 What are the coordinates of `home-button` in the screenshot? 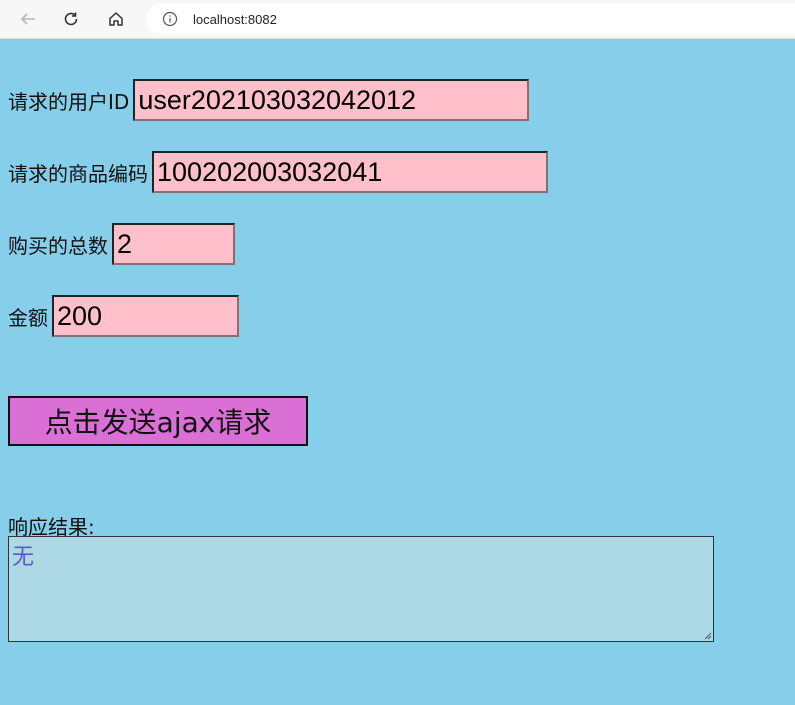 It's located at (116, 19).